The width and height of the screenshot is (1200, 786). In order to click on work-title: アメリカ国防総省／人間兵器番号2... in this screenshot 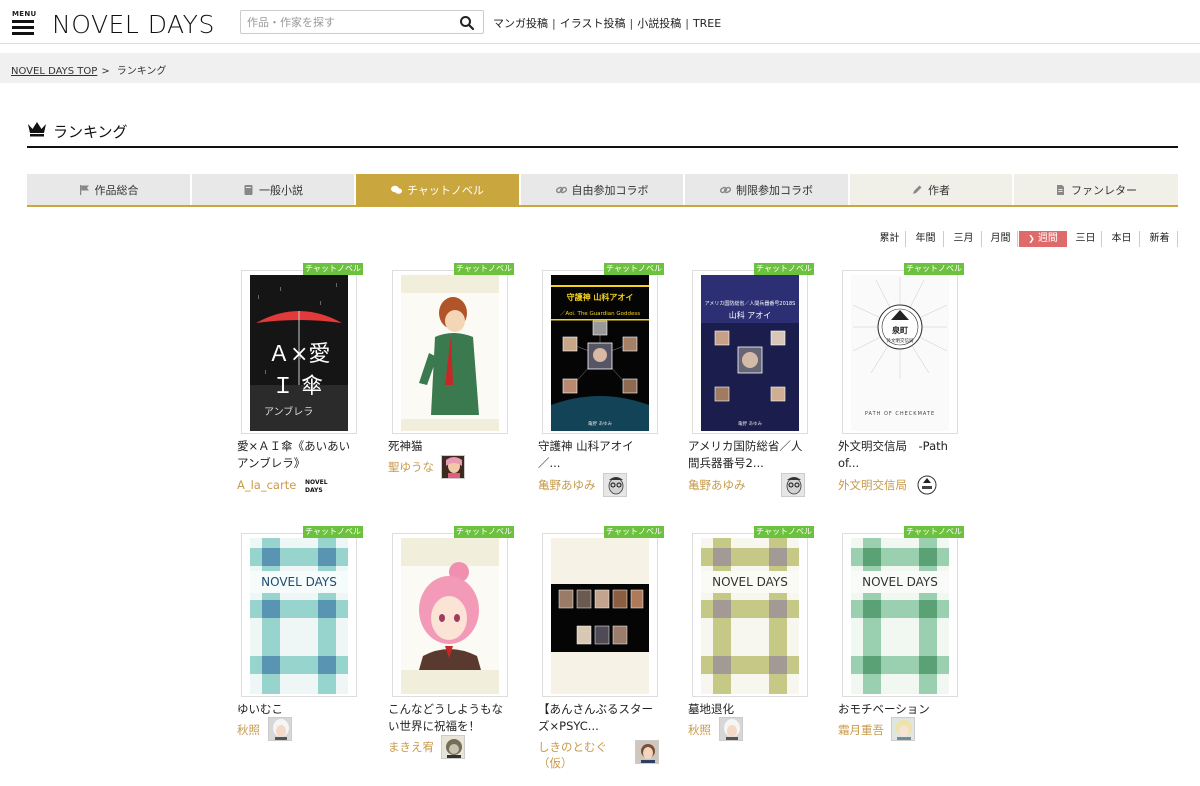, I will do `click(747, 455)`.